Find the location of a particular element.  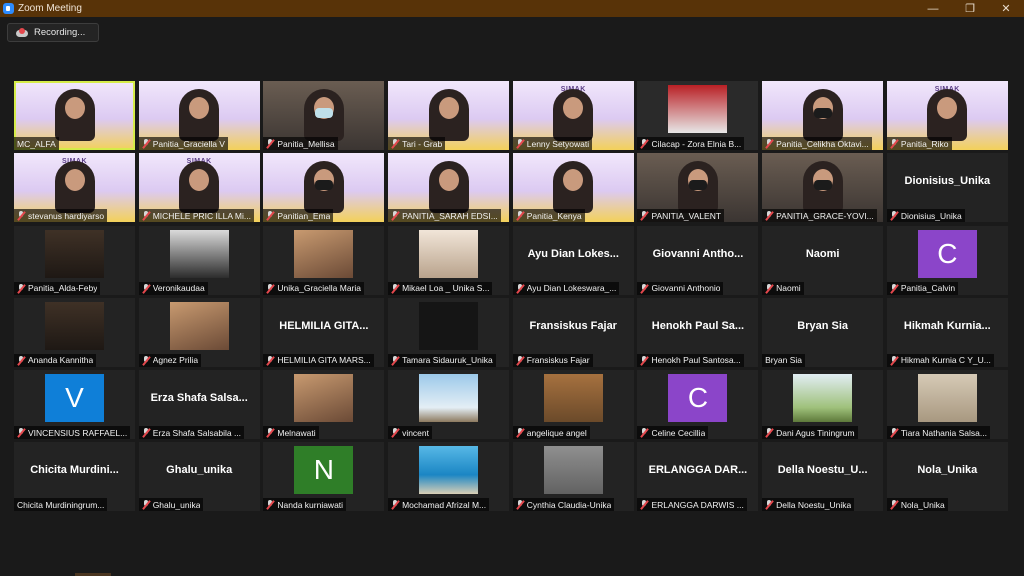

participant-tile: Della Noestu_U... Della Noestu_Unika is located at coordinates (823, 477).